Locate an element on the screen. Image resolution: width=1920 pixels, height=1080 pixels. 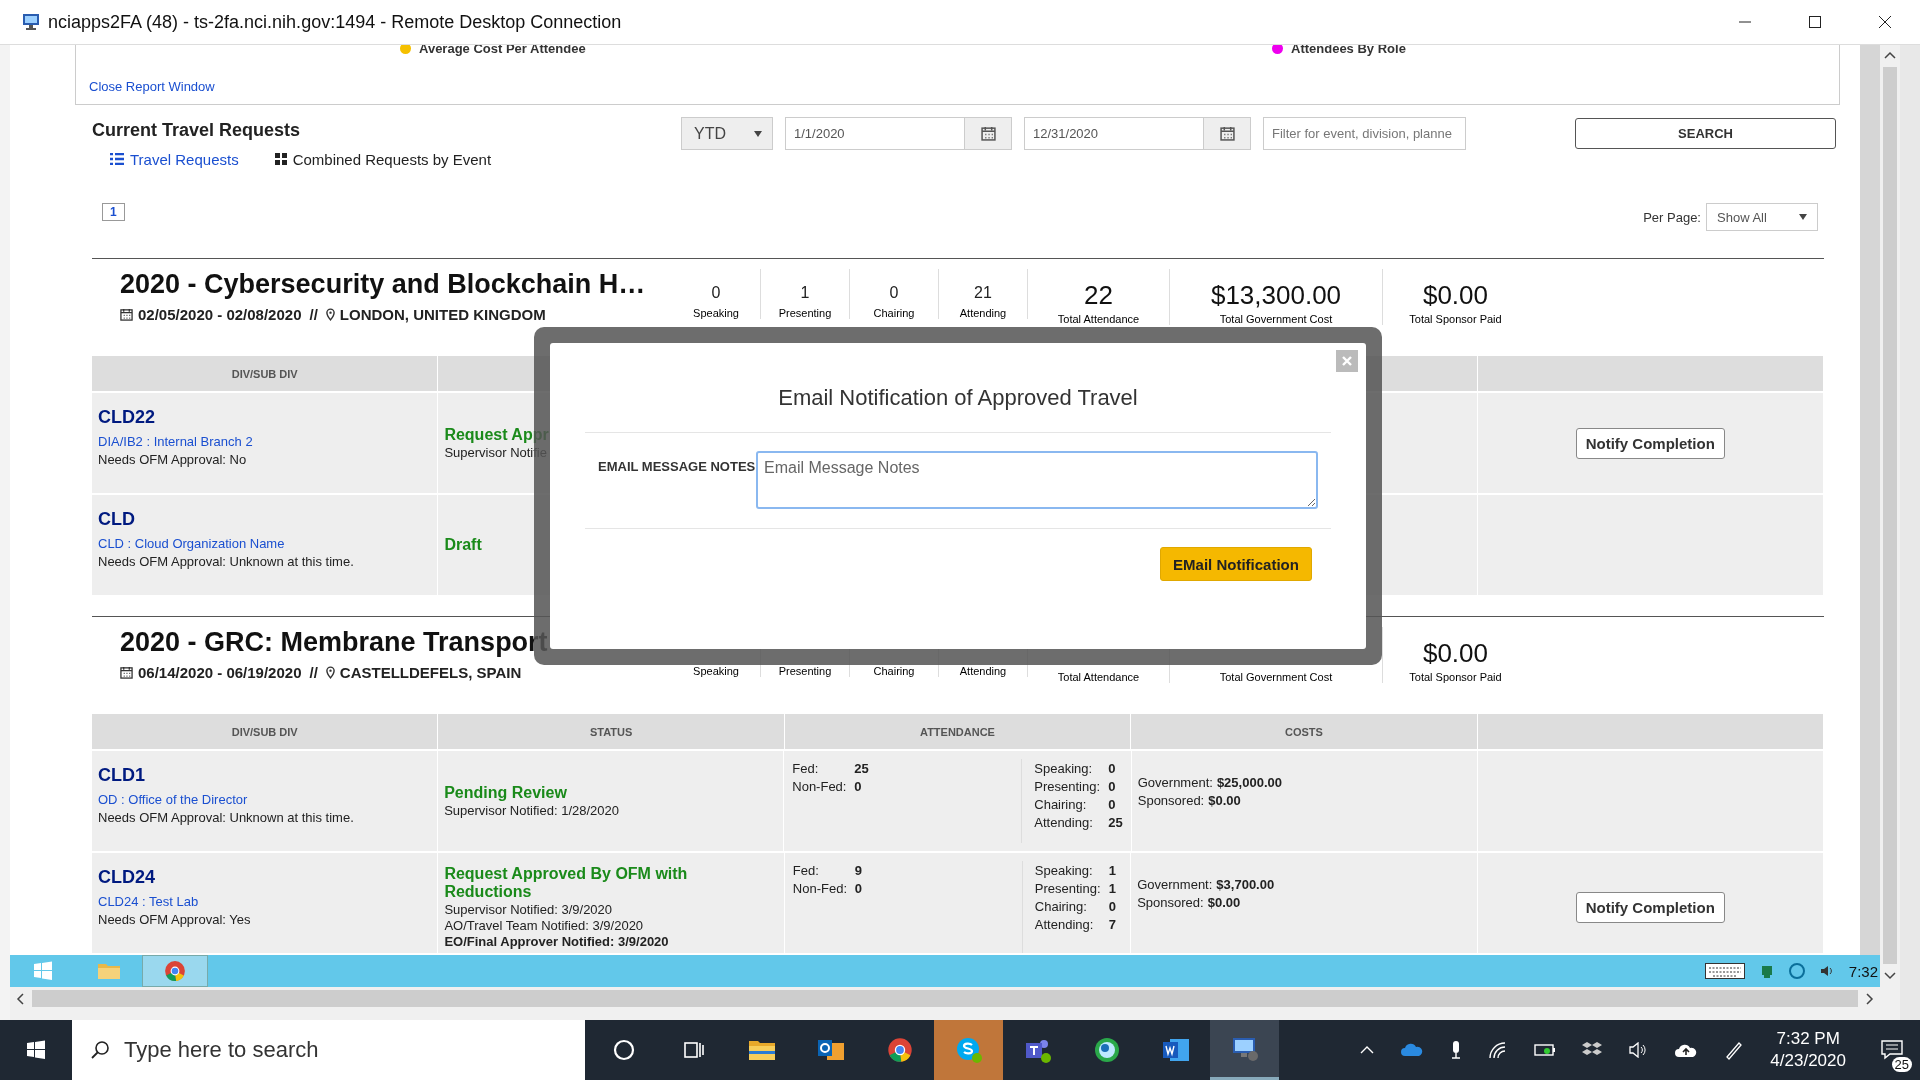
per-page-select: Show All is located at coordinates (1762, 217).